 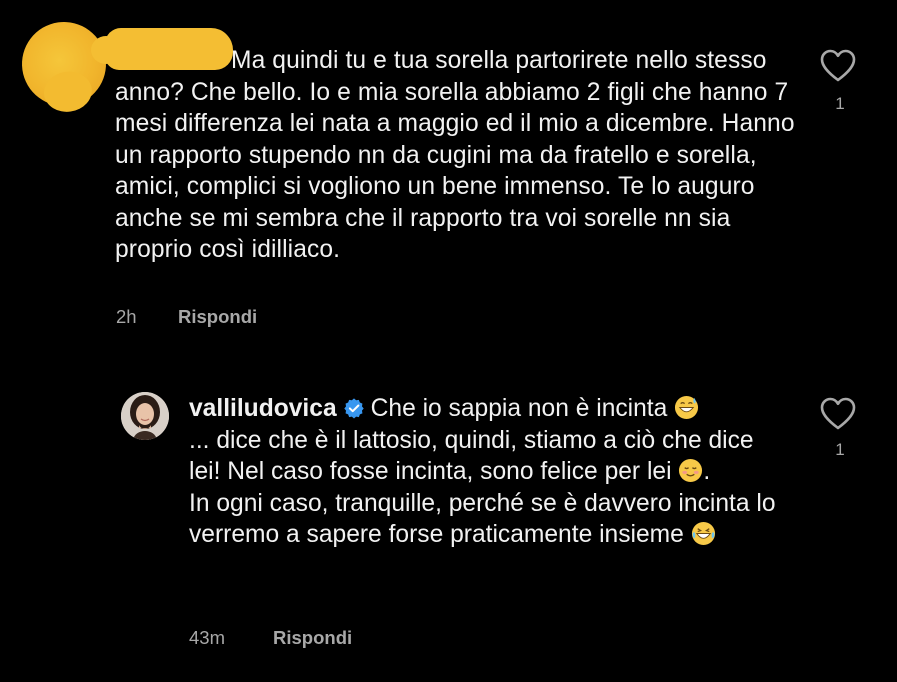 What do you see at coordinates (703, 533) in the screenshot?
I see `laughing-tears-emoji` at bounding box center [703, 533].